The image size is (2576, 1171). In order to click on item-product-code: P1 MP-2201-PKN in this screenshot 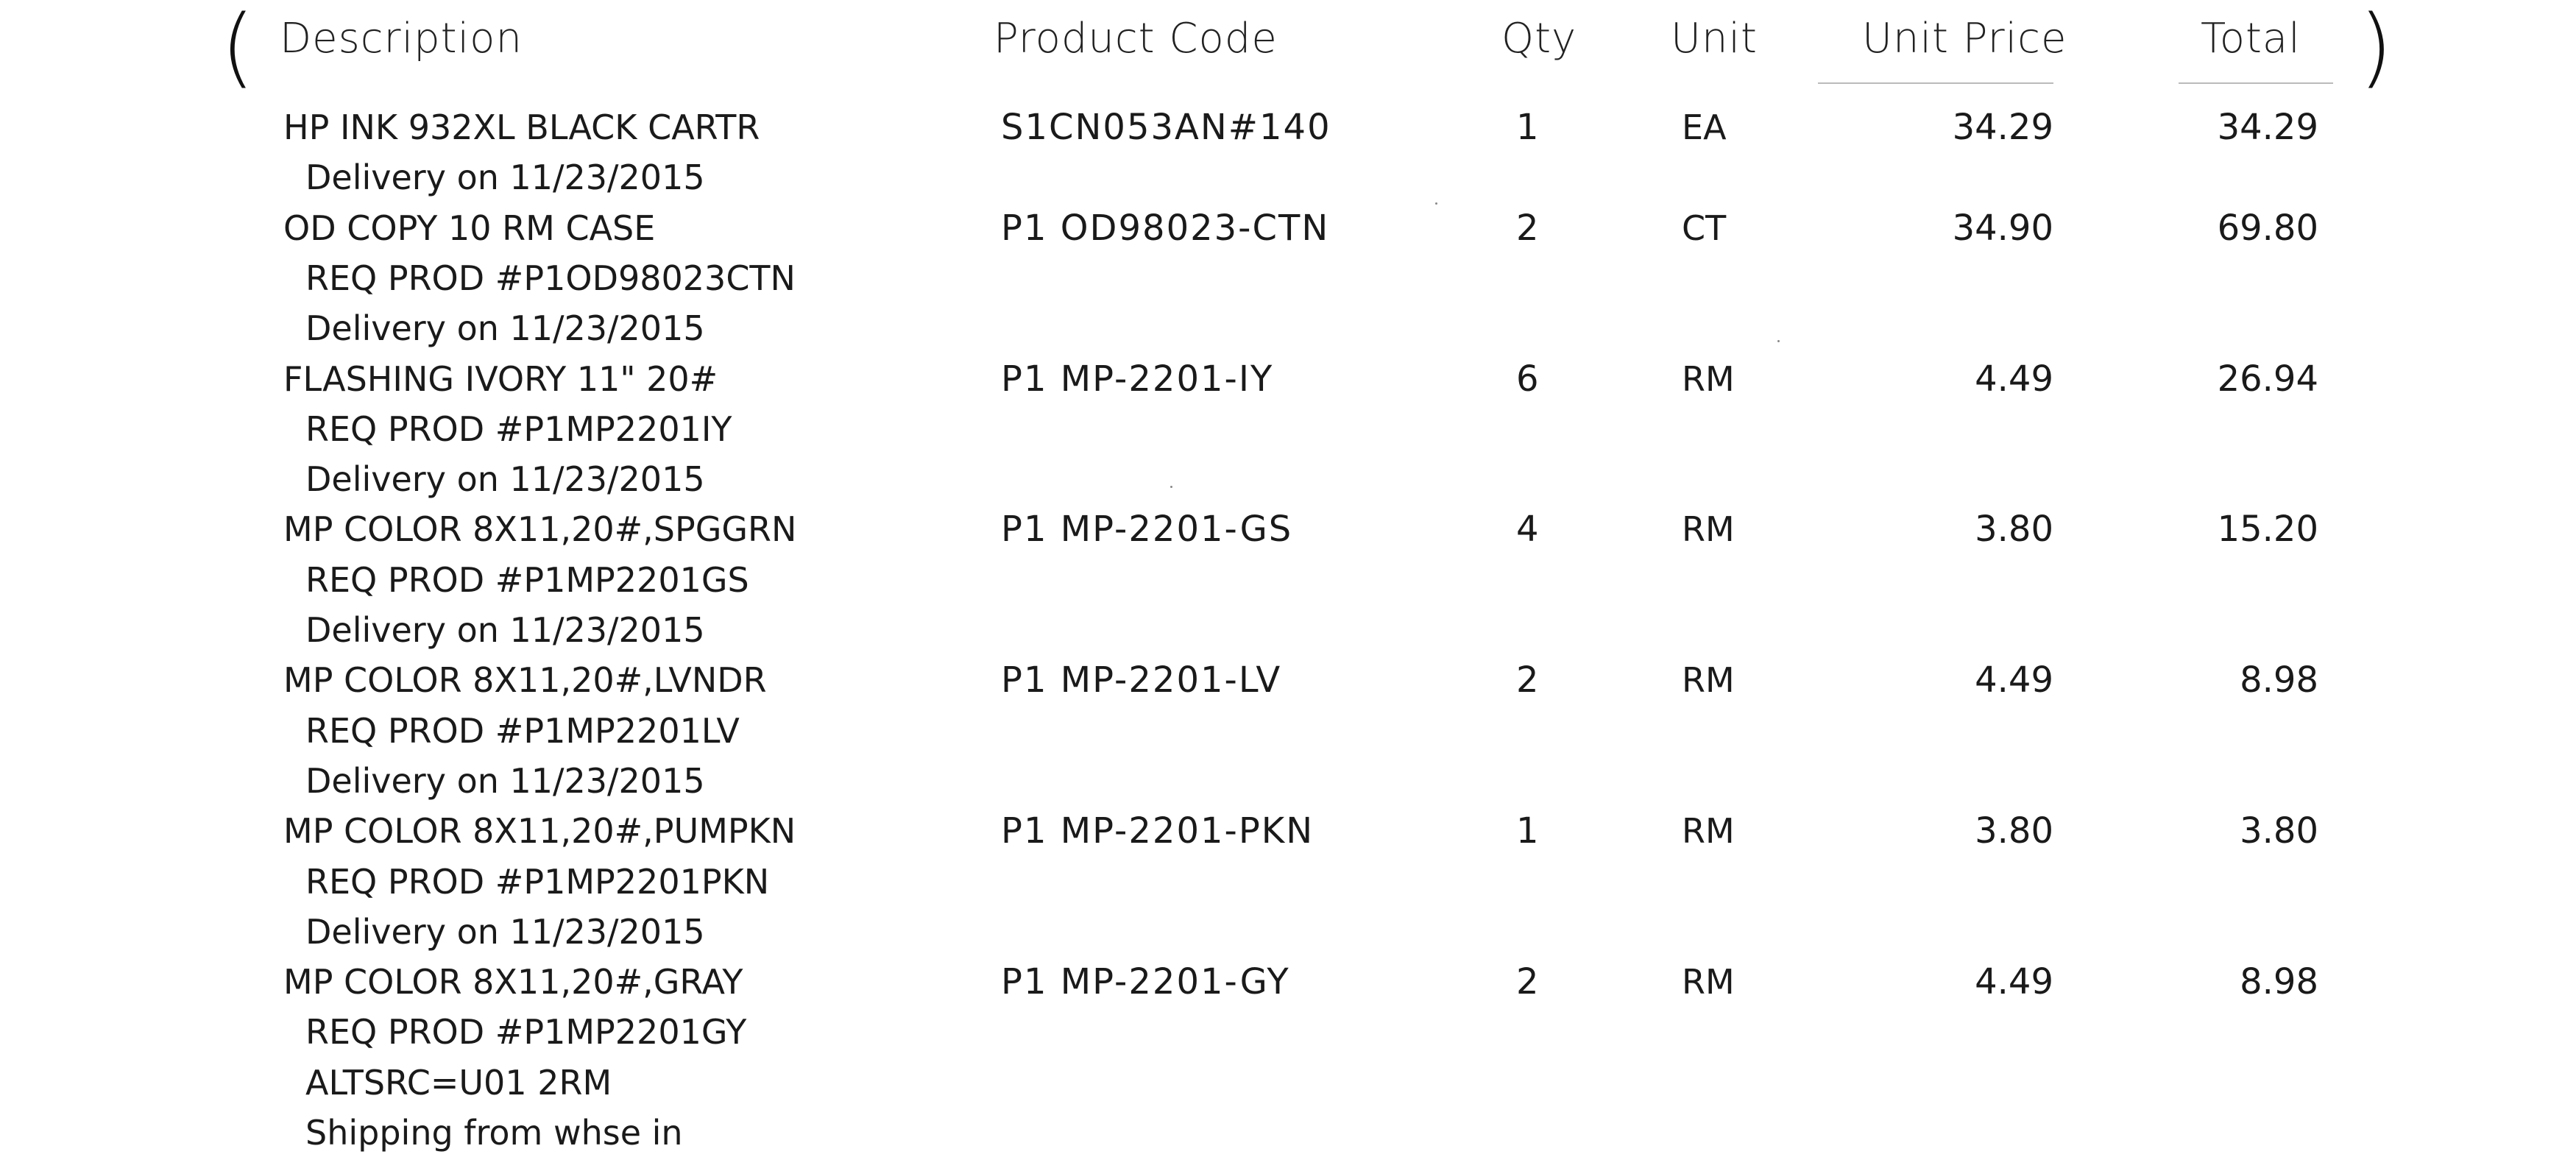, I will do `click(1157, 831)`.